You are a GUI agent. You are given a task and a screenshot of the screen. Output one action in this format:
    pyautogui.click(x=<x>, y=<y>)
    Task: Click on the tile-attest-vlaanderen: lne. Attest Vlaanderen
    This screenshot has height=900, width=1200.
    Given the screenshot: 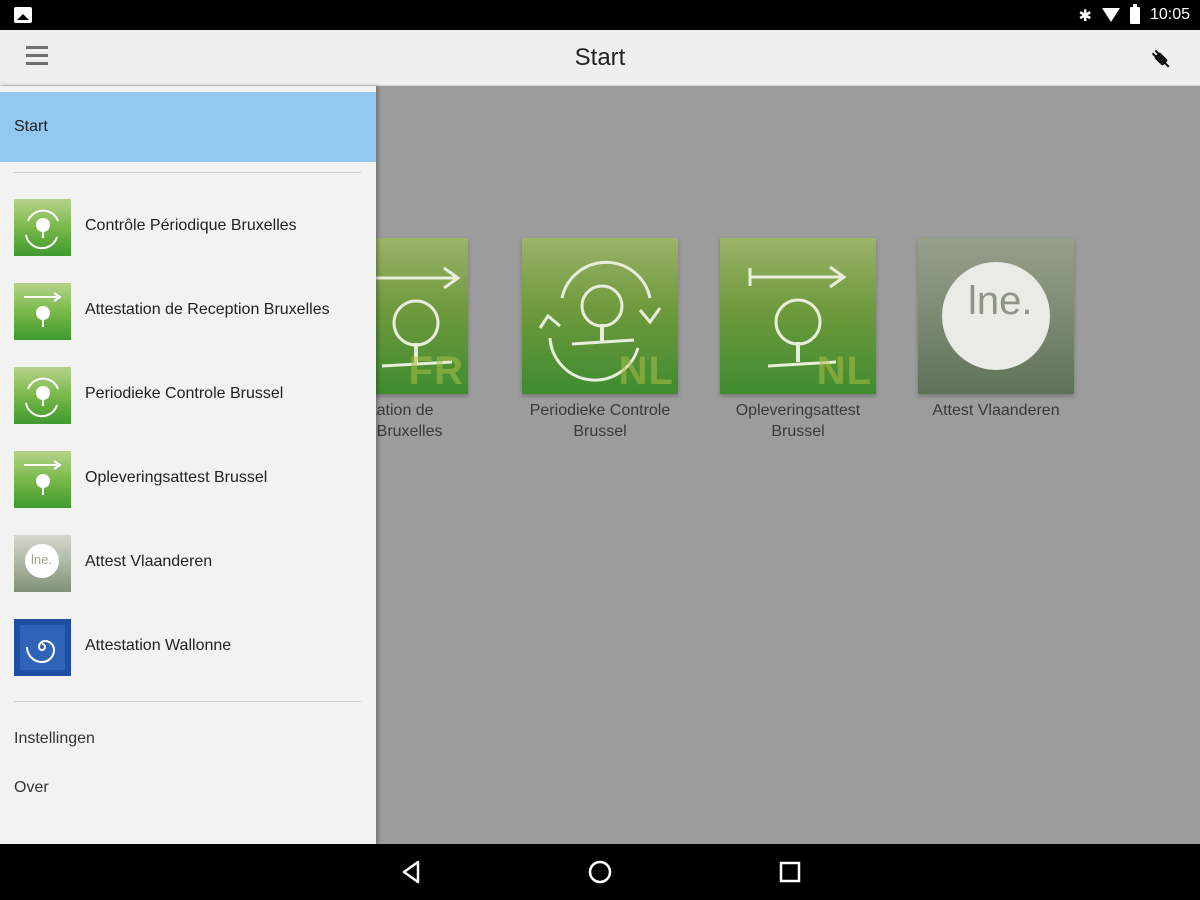 What is the action you would take?
    pyautogui.click(x=996, y=329)
    